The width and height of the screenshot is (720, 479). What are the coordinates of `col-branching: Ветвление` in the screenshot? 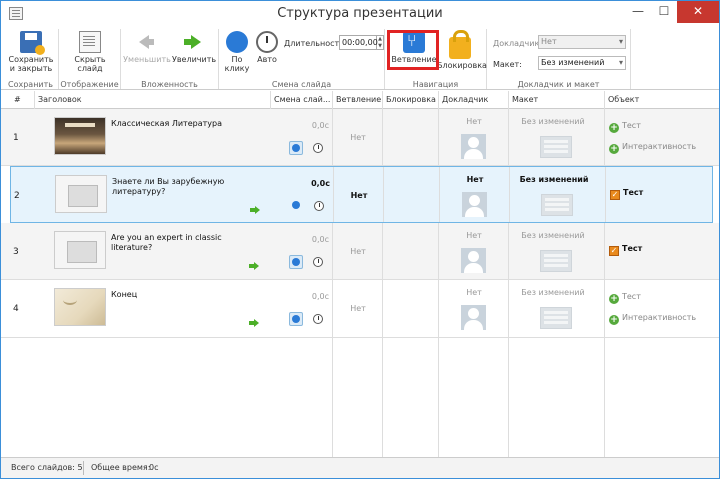 It's located at (358, 100).